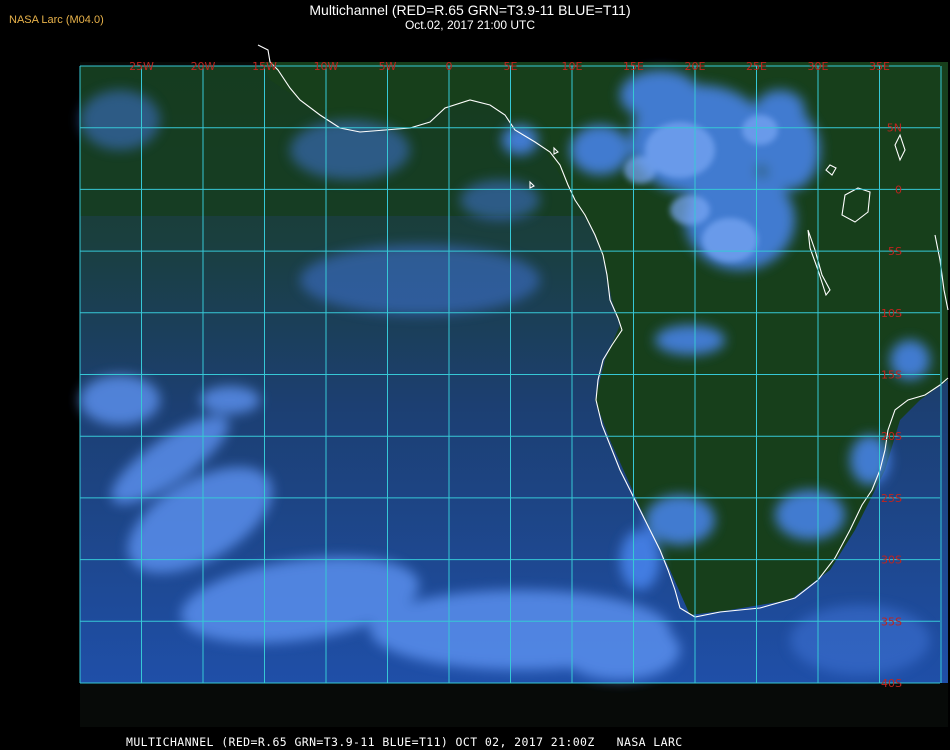 This screenshot has width=950, height=750. I want to click on longitude-label: 25W, so click(141, 66).